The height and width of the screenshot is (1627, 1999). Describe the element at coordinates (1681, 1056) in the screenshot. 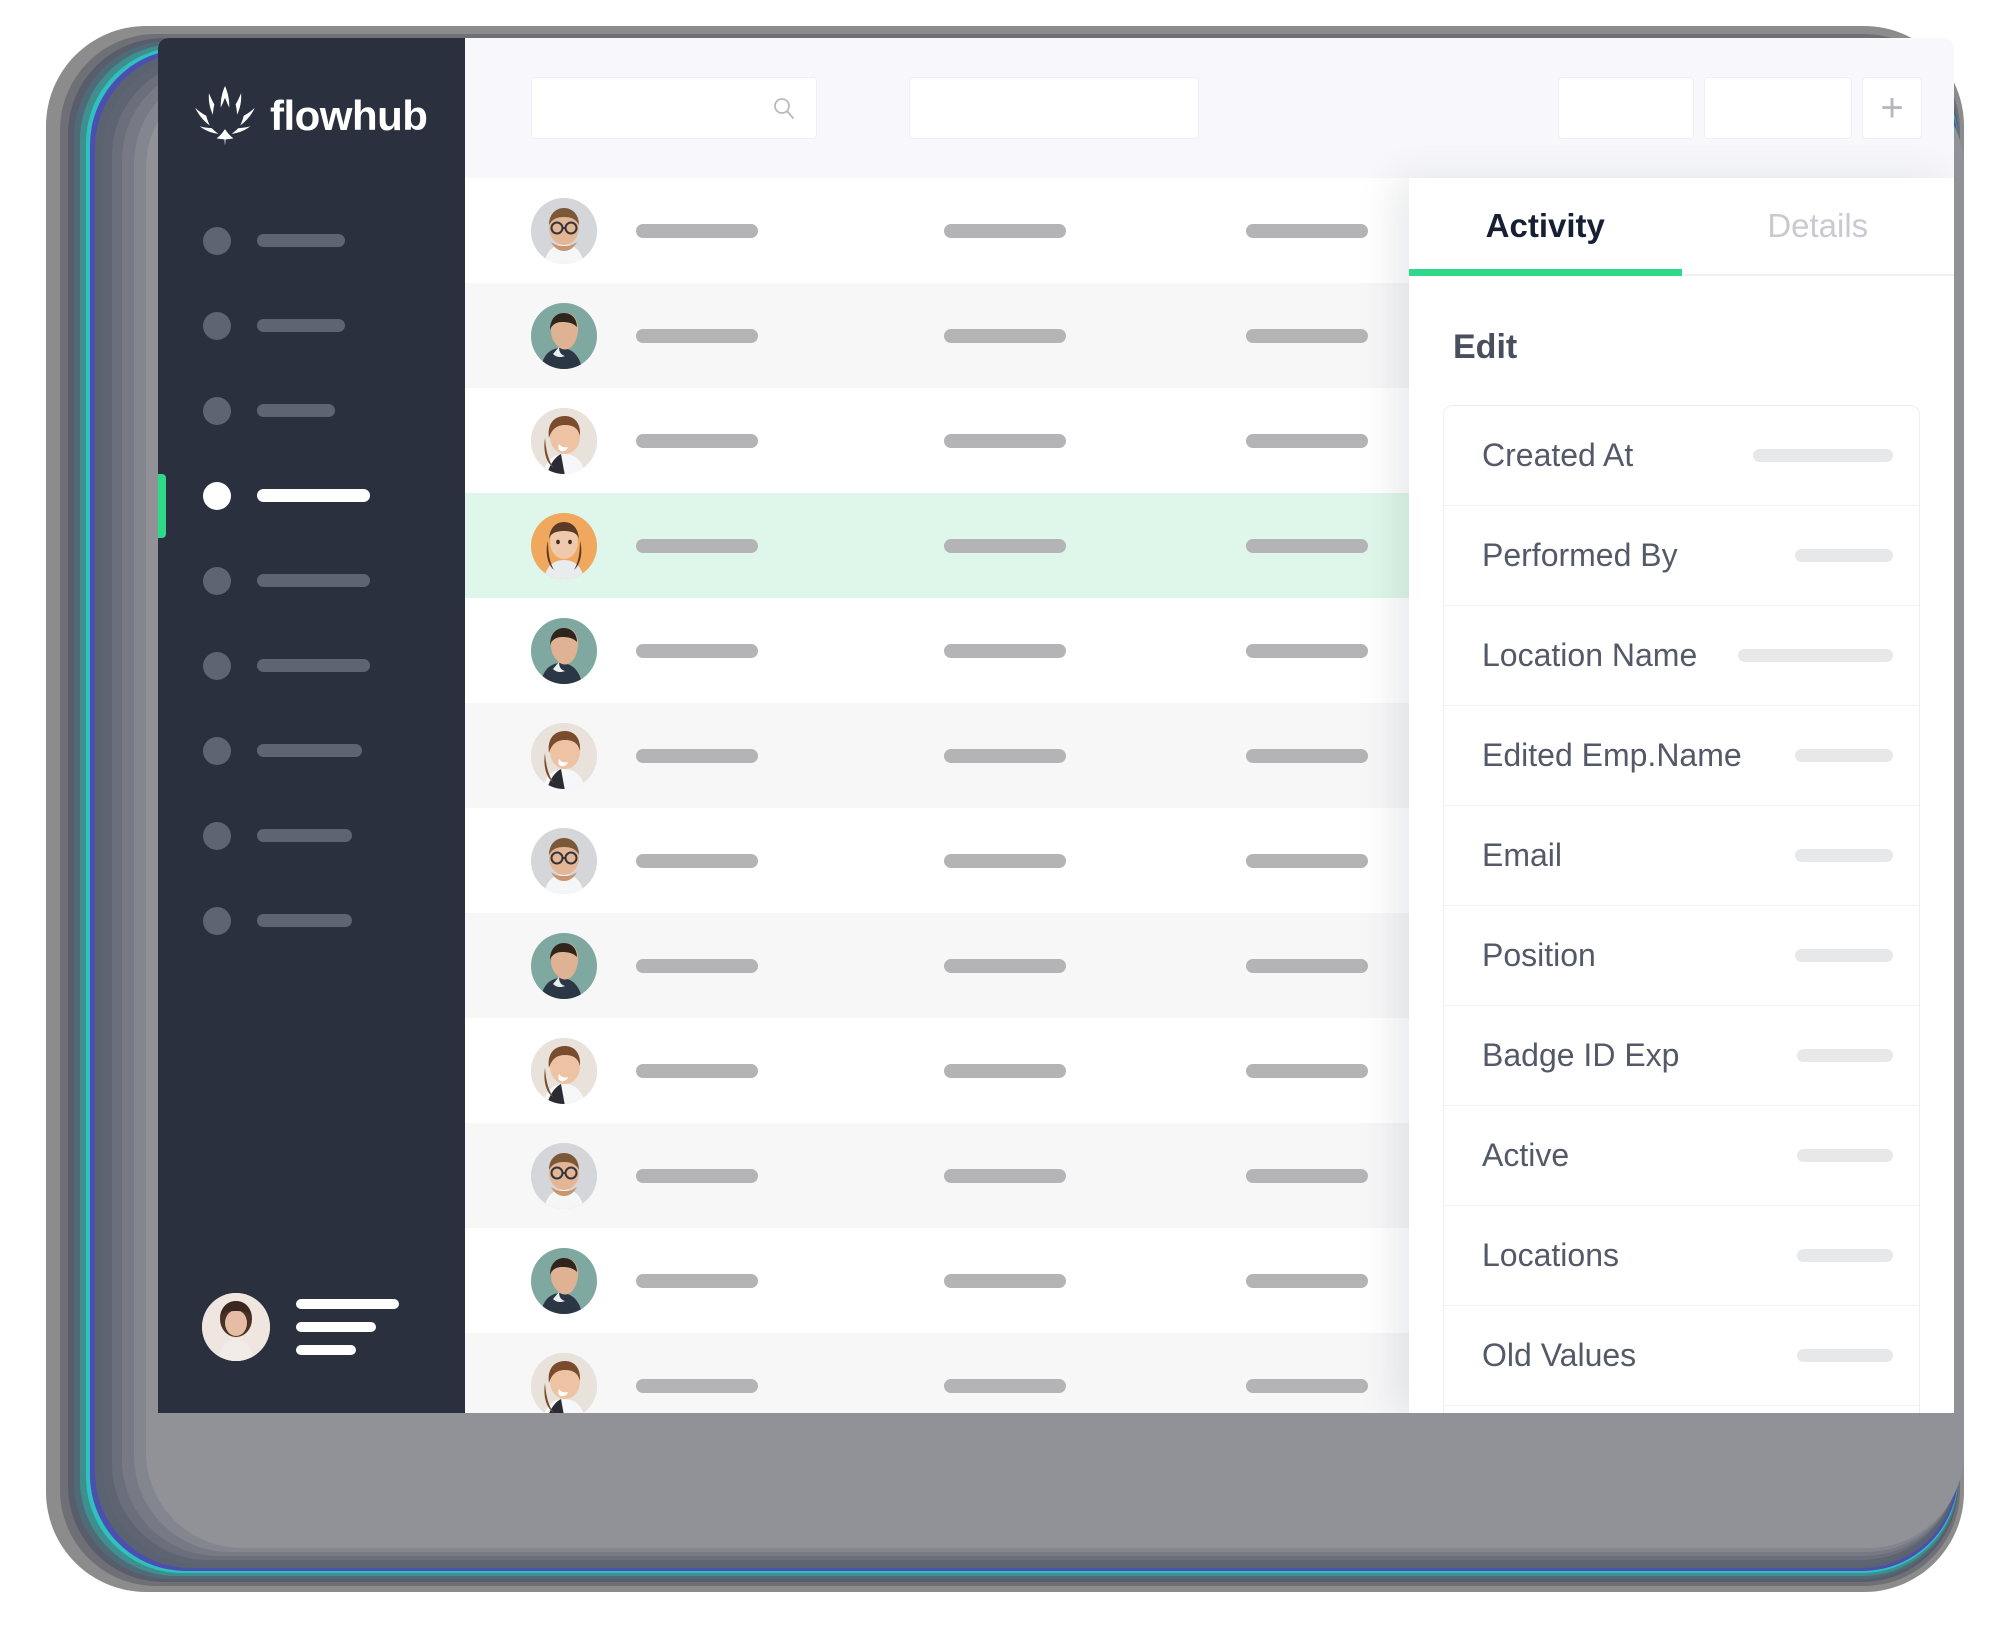

I see `detail-row: Badge ID Exp` at that location.